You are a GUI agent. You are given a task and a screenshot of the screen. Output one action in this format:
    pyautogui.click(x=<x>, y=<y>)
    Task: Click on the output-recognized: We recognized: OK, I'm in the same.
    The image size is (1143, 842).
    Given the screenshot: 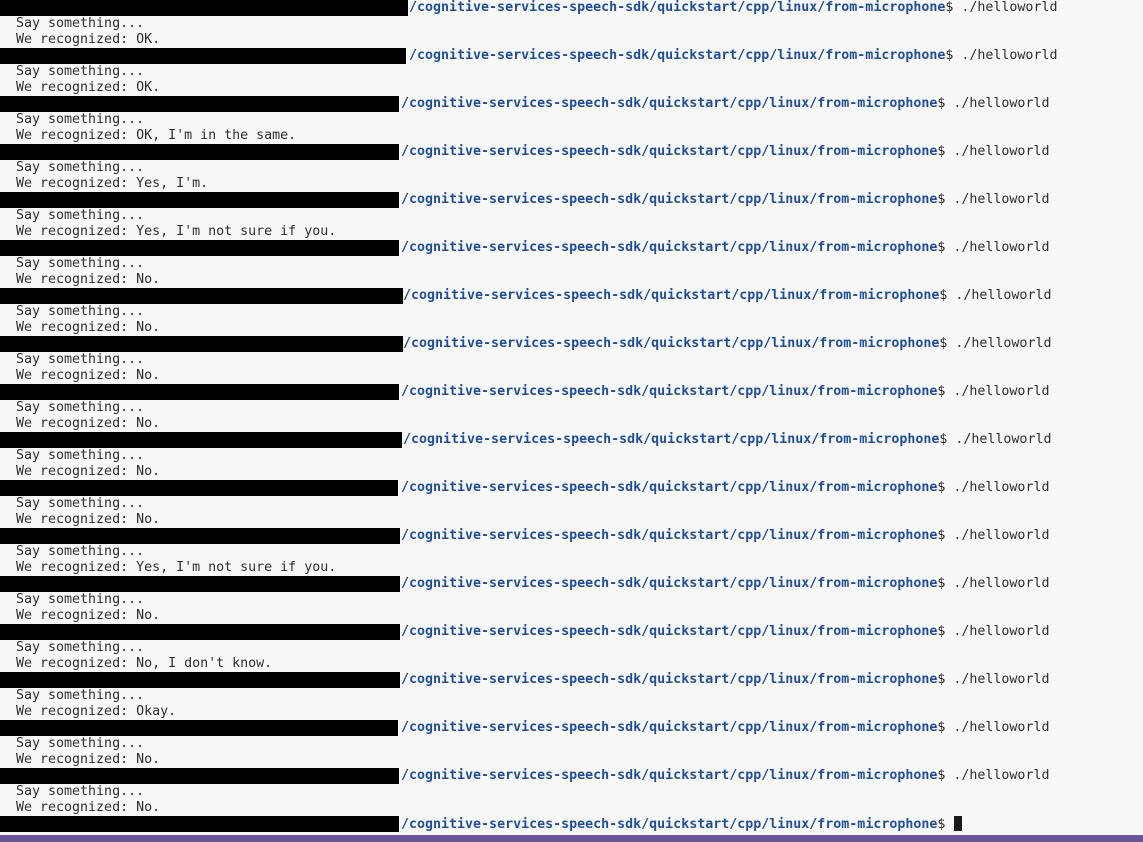 What is the action you would take?
    pyautogui.click(x=156, y=135)
    